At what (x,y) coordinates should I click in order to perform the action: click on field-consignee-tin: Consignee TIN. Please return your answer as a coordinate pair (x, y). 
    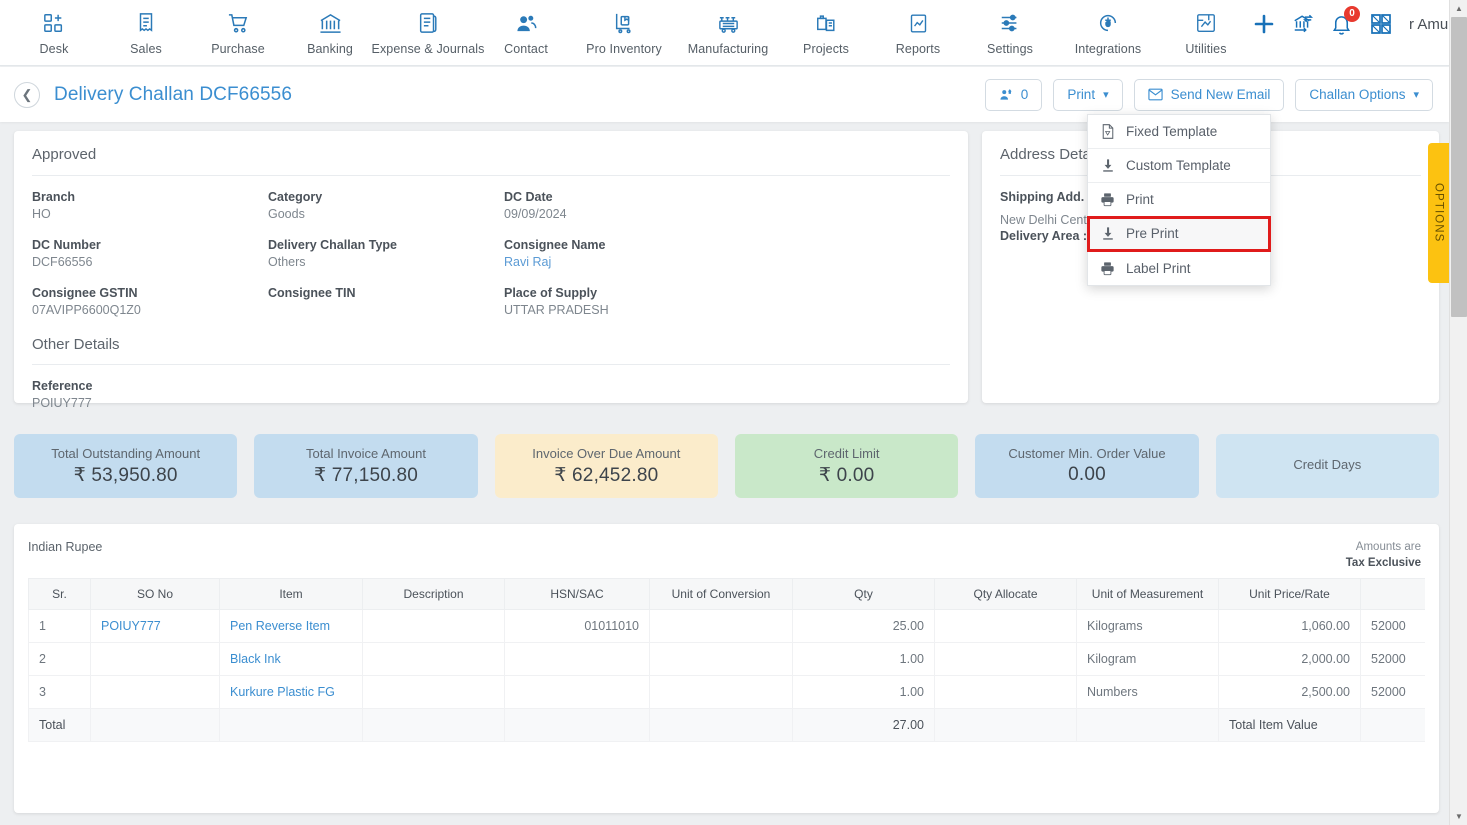
    Looking at the image, I should click on (386, 301).